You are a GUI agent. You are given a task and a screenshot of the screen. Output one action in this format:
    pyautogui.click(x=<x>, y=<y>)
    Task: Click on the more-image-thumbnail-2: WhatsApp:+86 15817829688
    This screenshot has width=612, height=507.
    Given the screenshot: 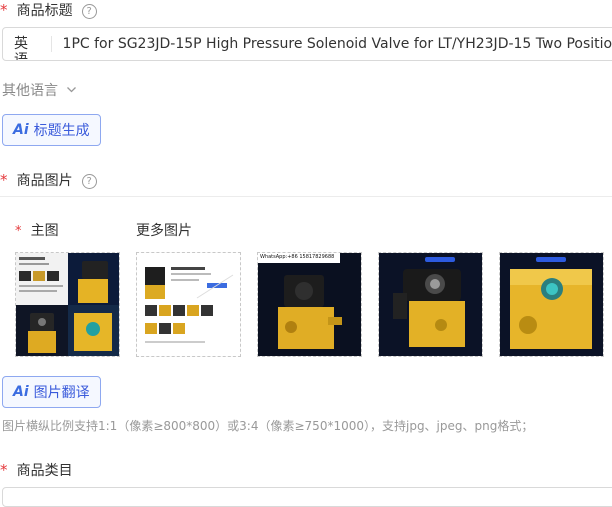 What is the action you would take?
    pyautogui.click(x=309, y=304)
    